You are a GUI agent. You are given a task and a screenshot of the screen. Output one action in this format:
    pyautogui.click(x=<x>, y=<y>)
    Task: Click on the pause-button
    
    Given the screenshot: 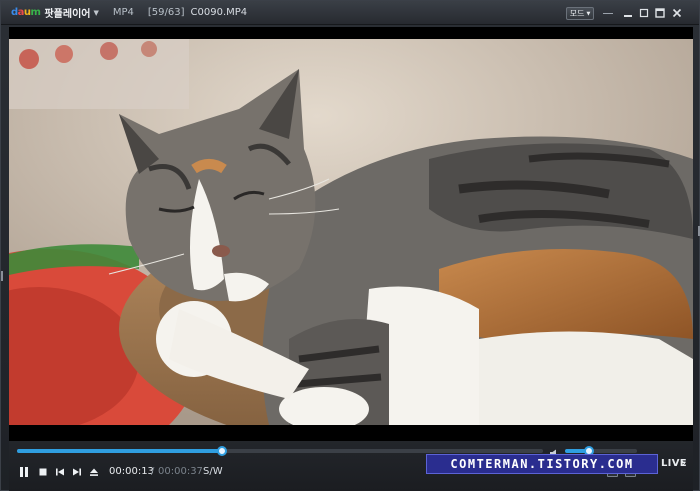 What is the action you would take?
    pyautogui.click(x=24, y=472)
    